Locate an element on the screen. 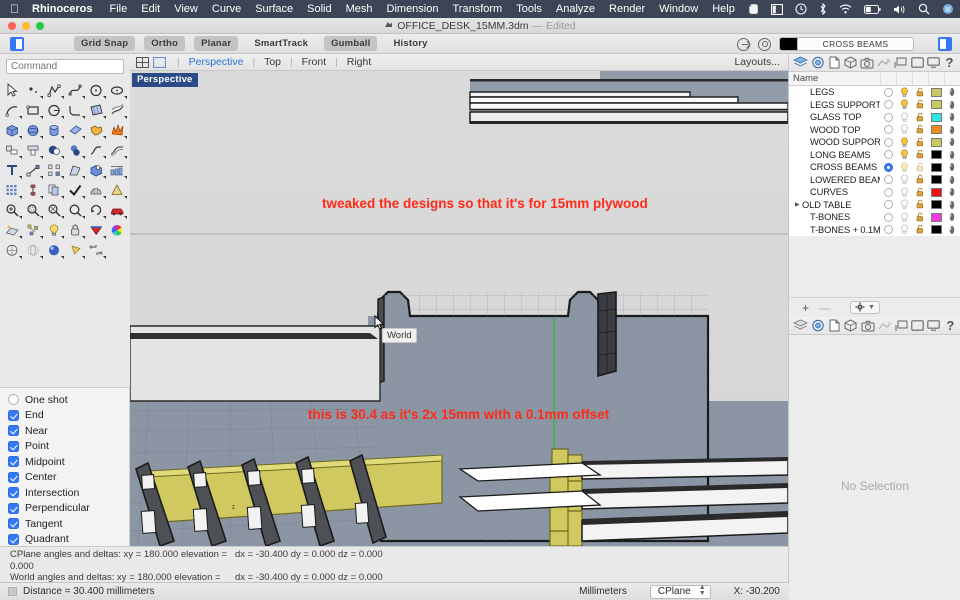 The width and height of the screenshot is (960, 600). camera-icon is located at coordinates (867, 63).